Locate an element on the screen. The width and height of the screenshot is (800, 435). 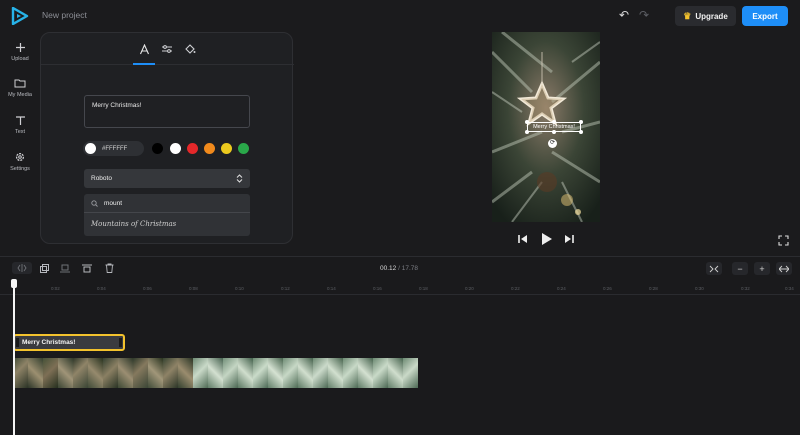
expand-timeline-icon is located at coordinates (784, 268).